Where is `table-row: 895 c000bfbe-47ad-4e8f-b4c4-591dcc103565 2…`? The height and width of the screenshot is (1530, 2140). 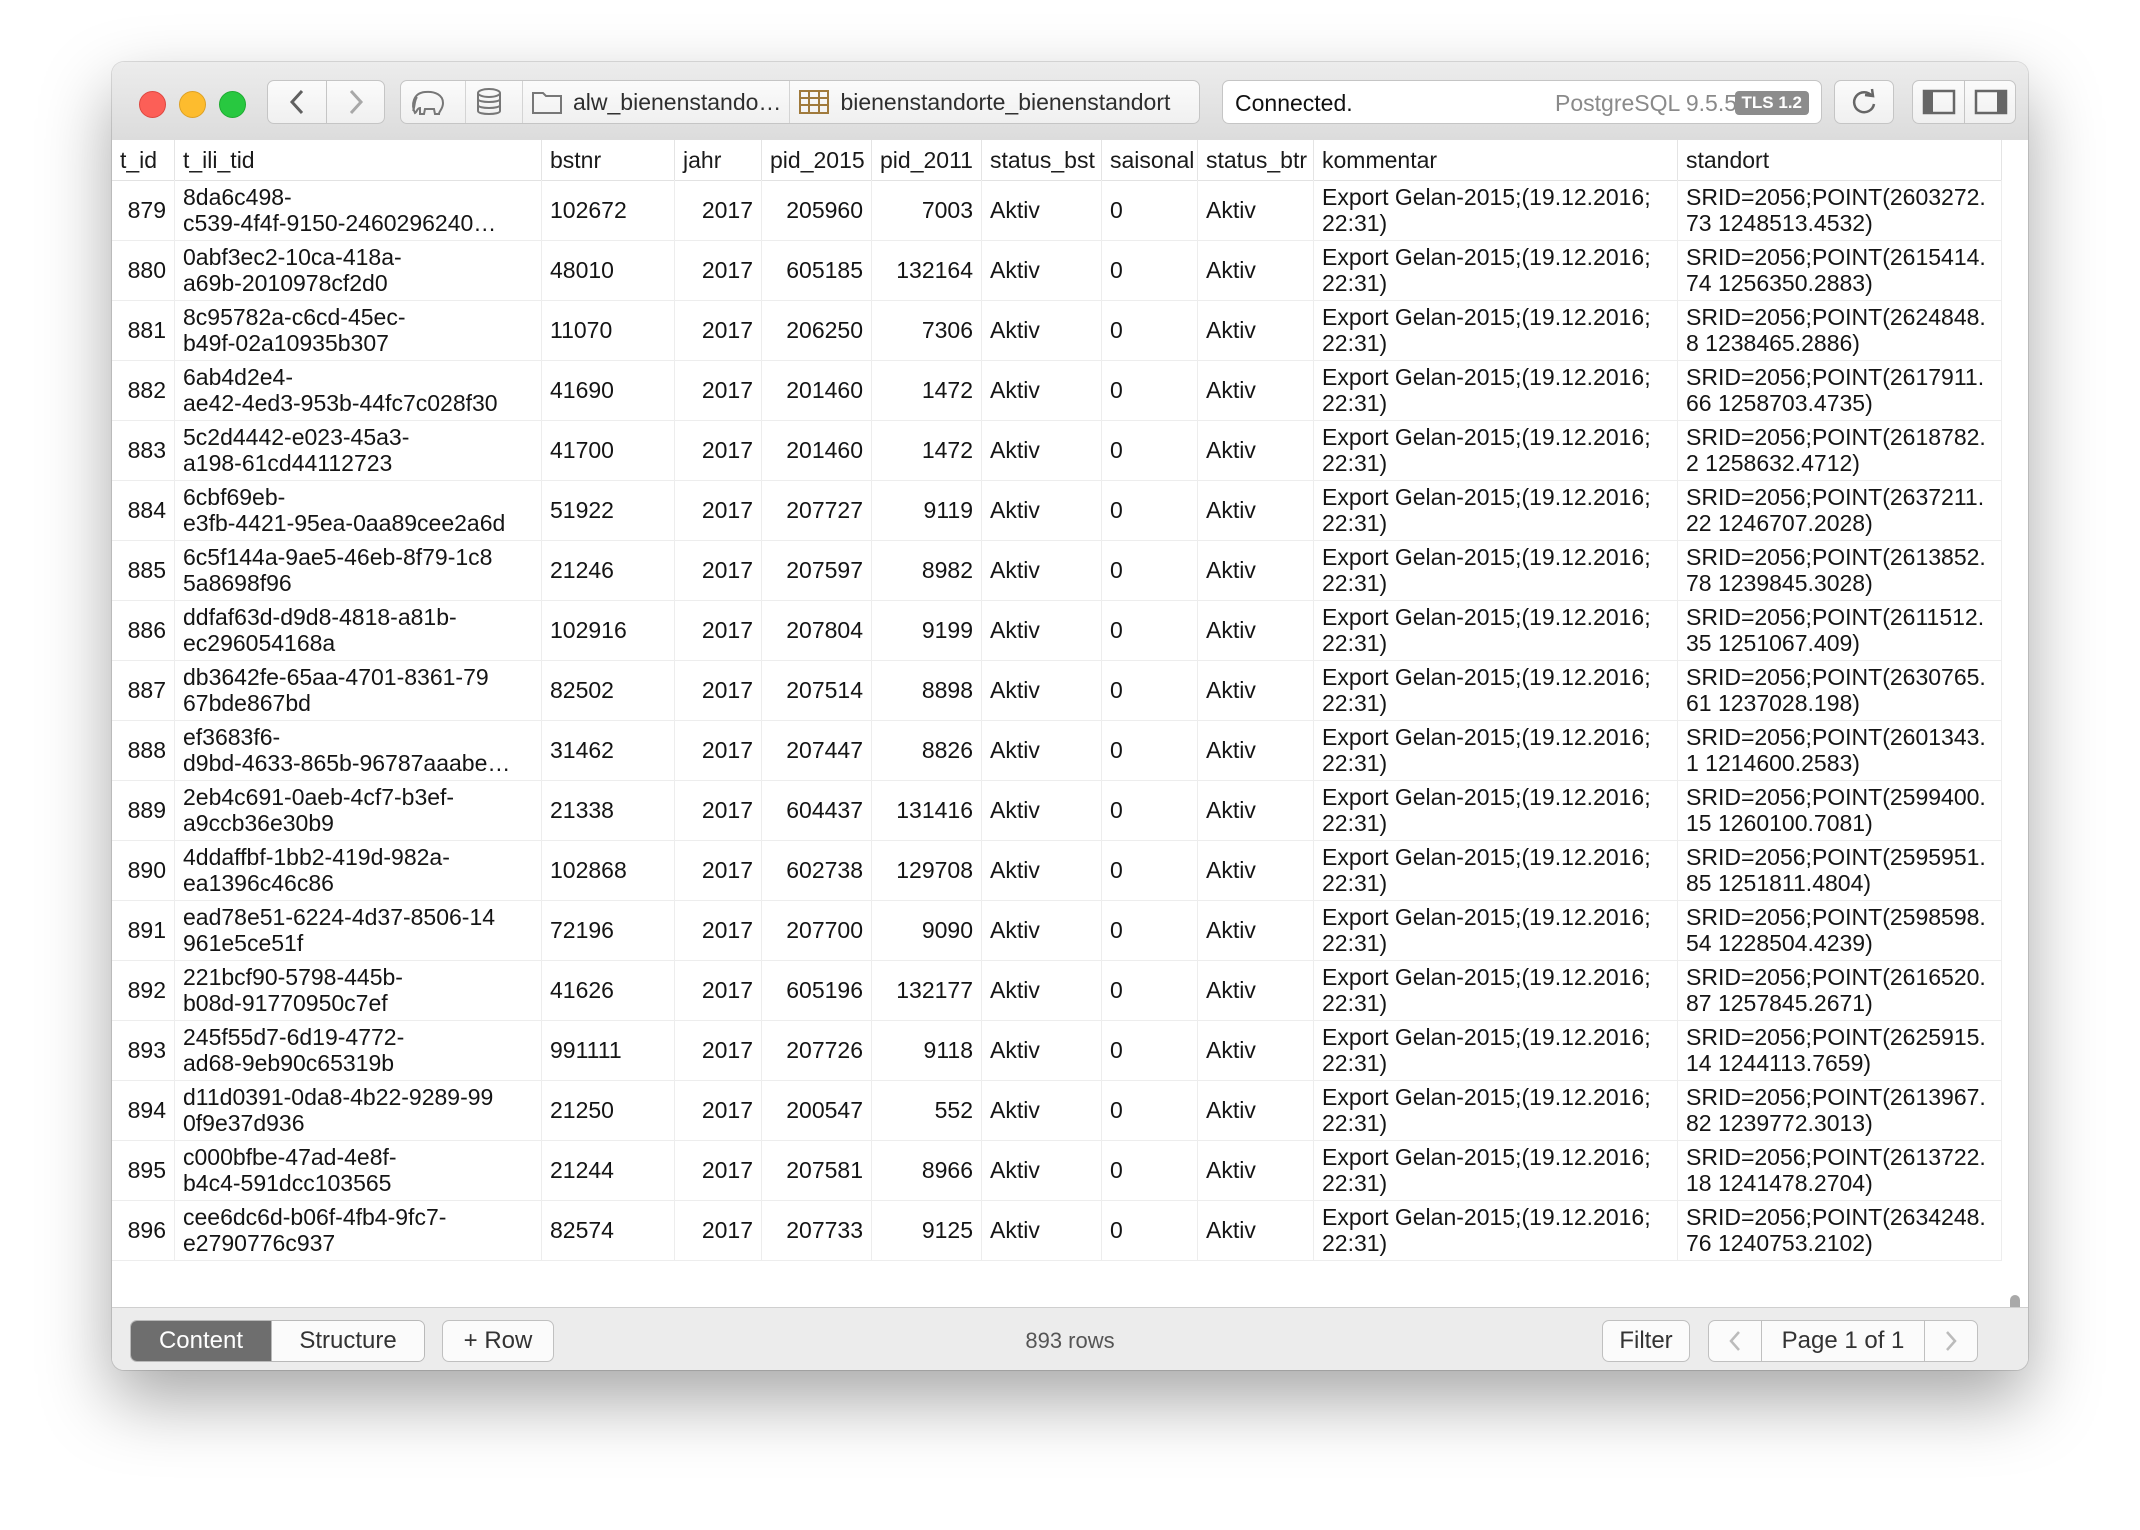
table-row: 895 c000bfbe-47ad-4e8f-b4c4-591dcc103565 2… is located at coordinates (1057, 1170).